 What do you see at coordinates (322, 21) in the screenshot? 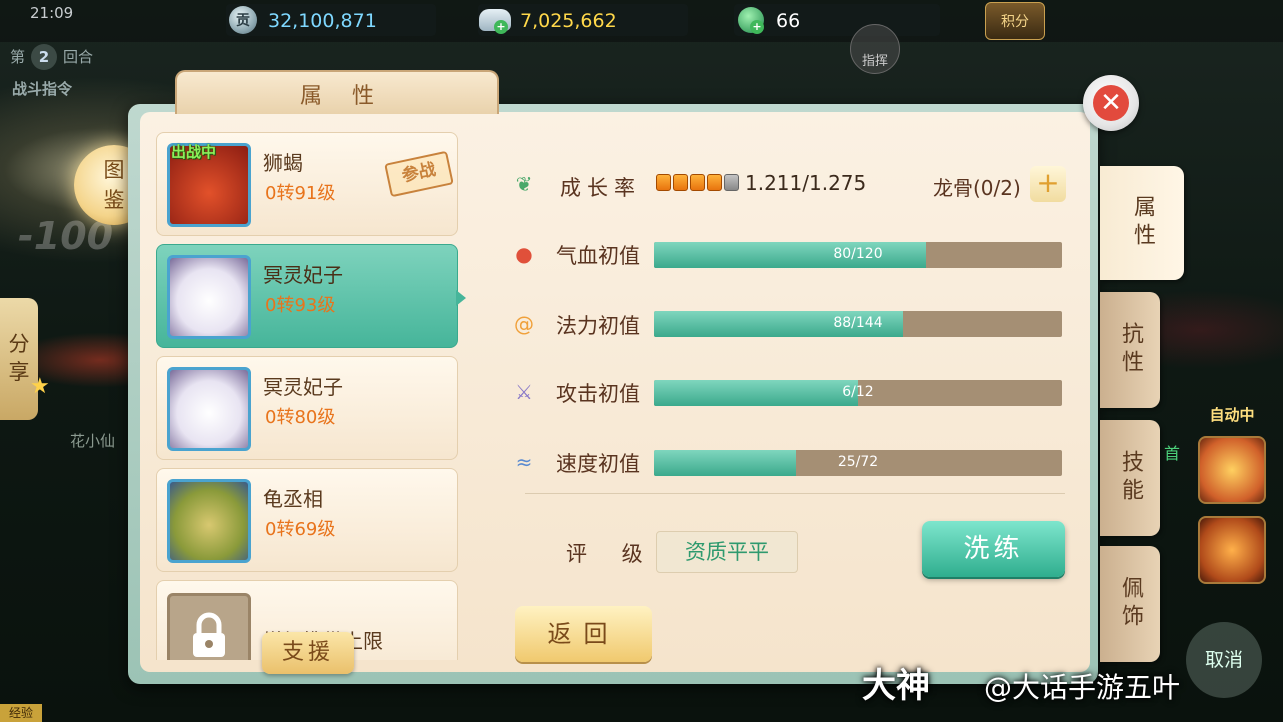
I see `contribution-value: 32,100,871` at bounding box center [322, 21].